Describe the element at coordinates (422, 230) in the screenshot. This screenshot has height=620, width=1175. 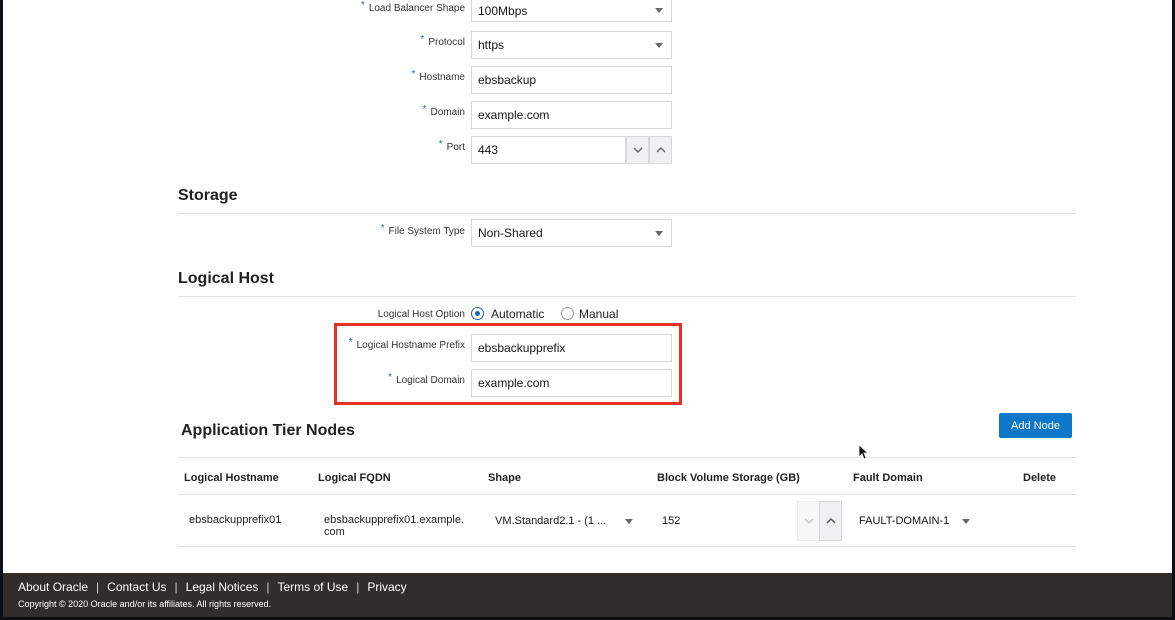
I see `file-system-type-label: * File System Type` at that location.